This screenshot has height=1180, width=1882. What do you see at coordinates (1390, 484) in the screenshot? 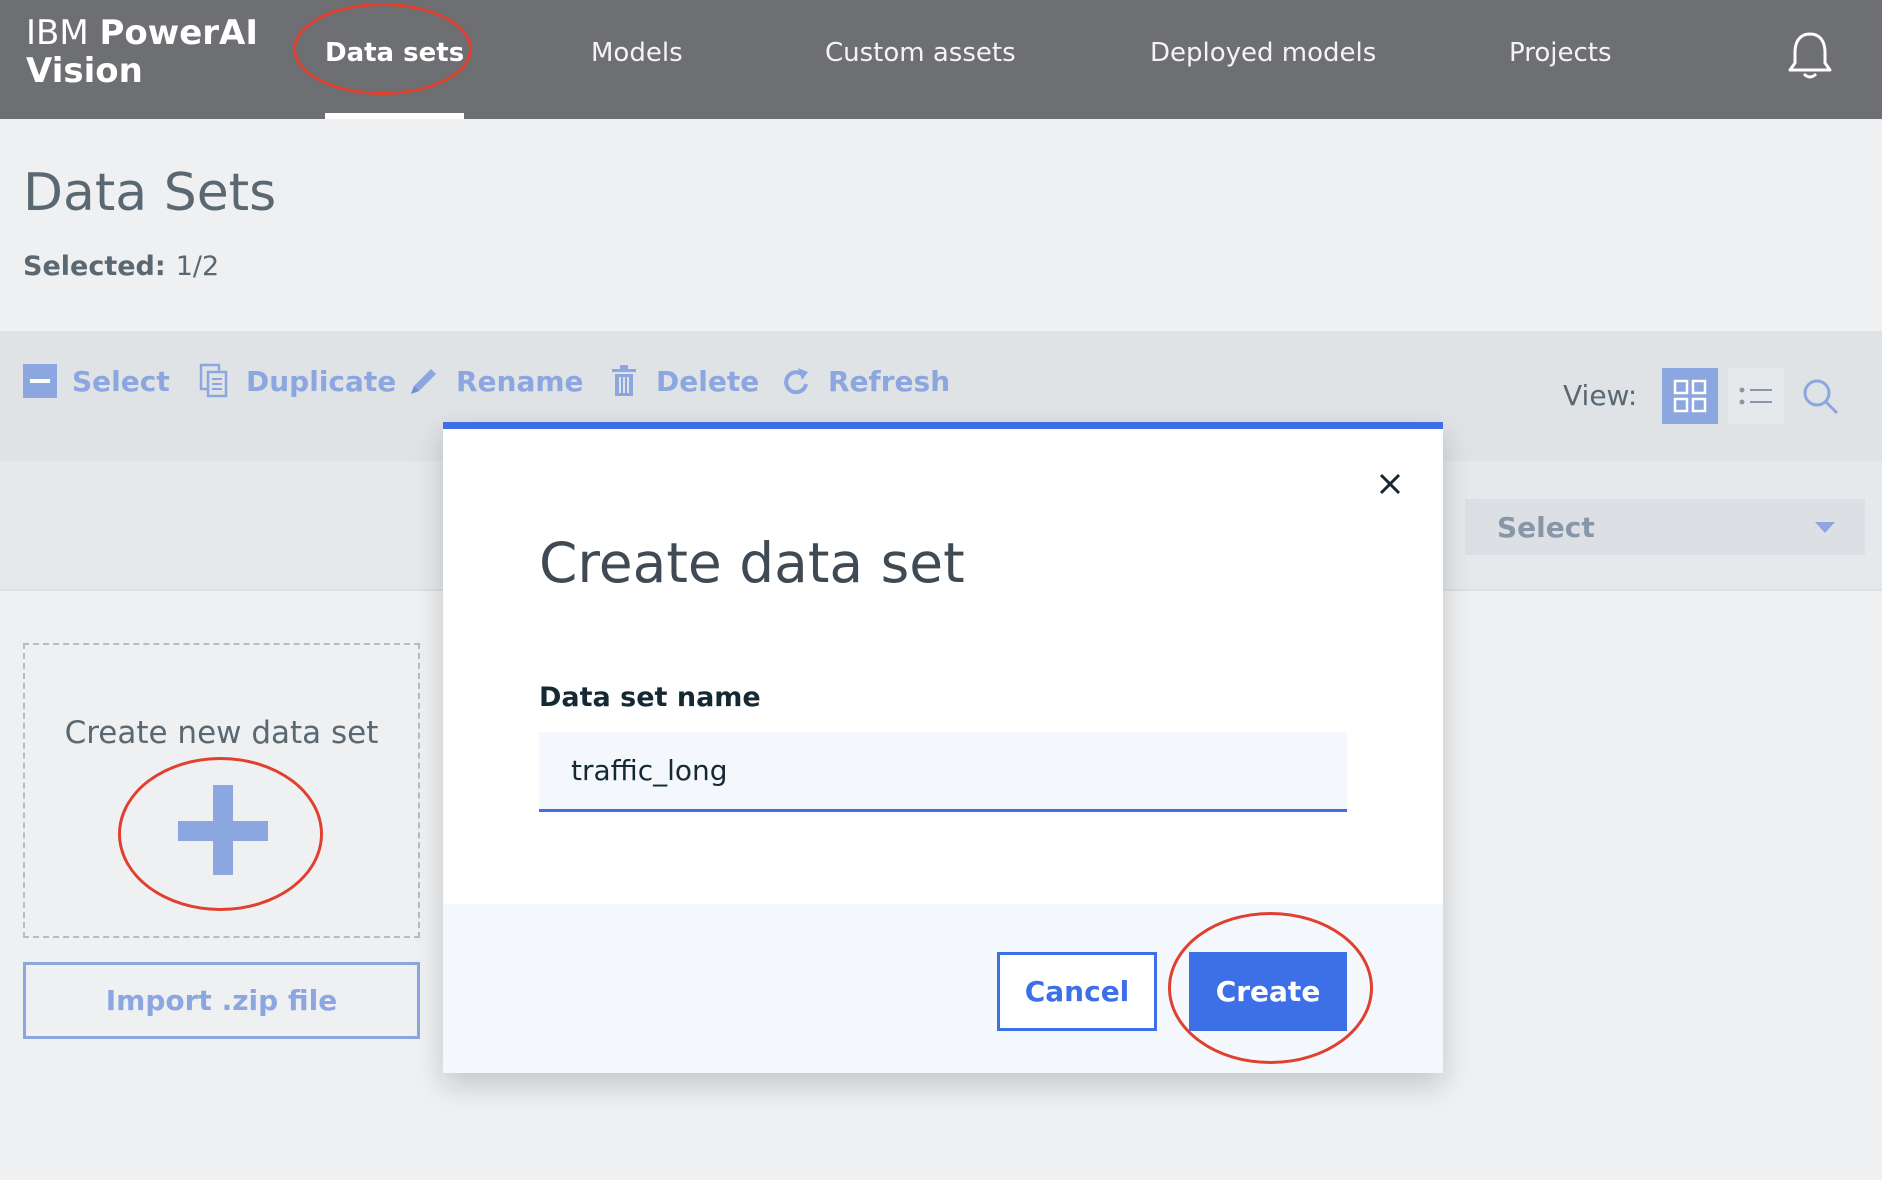
I see `close-icon` at bounding box center [1390, 484].